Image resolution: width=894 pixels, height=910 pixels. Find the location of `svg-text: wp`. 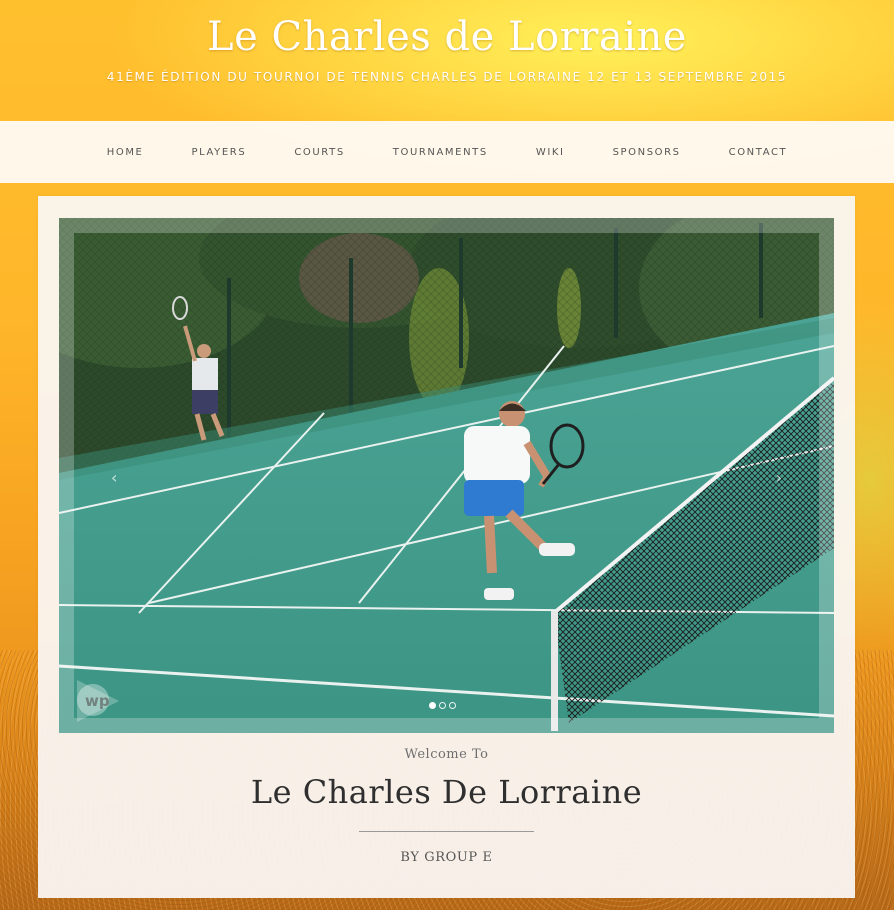

svg-text: wp is located at coordinates (97, 701).